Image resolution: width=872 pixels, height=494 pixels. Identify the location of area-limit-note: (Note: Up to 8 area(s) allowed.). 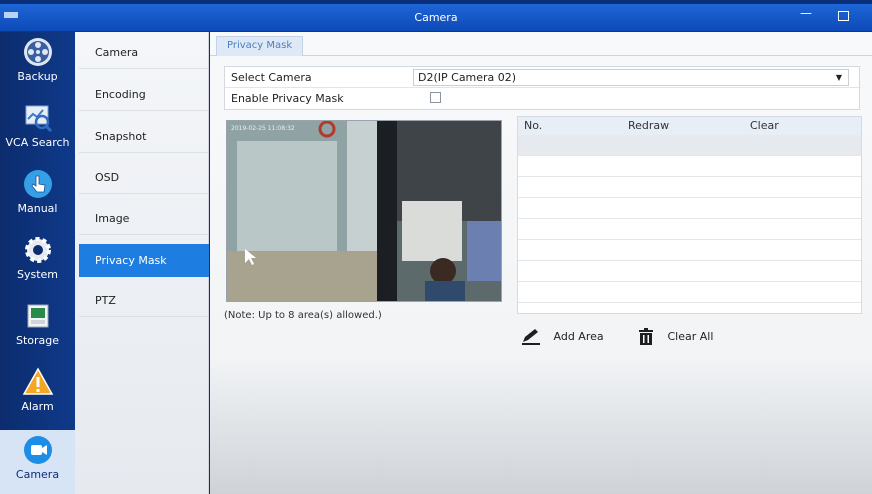
(303, 315).